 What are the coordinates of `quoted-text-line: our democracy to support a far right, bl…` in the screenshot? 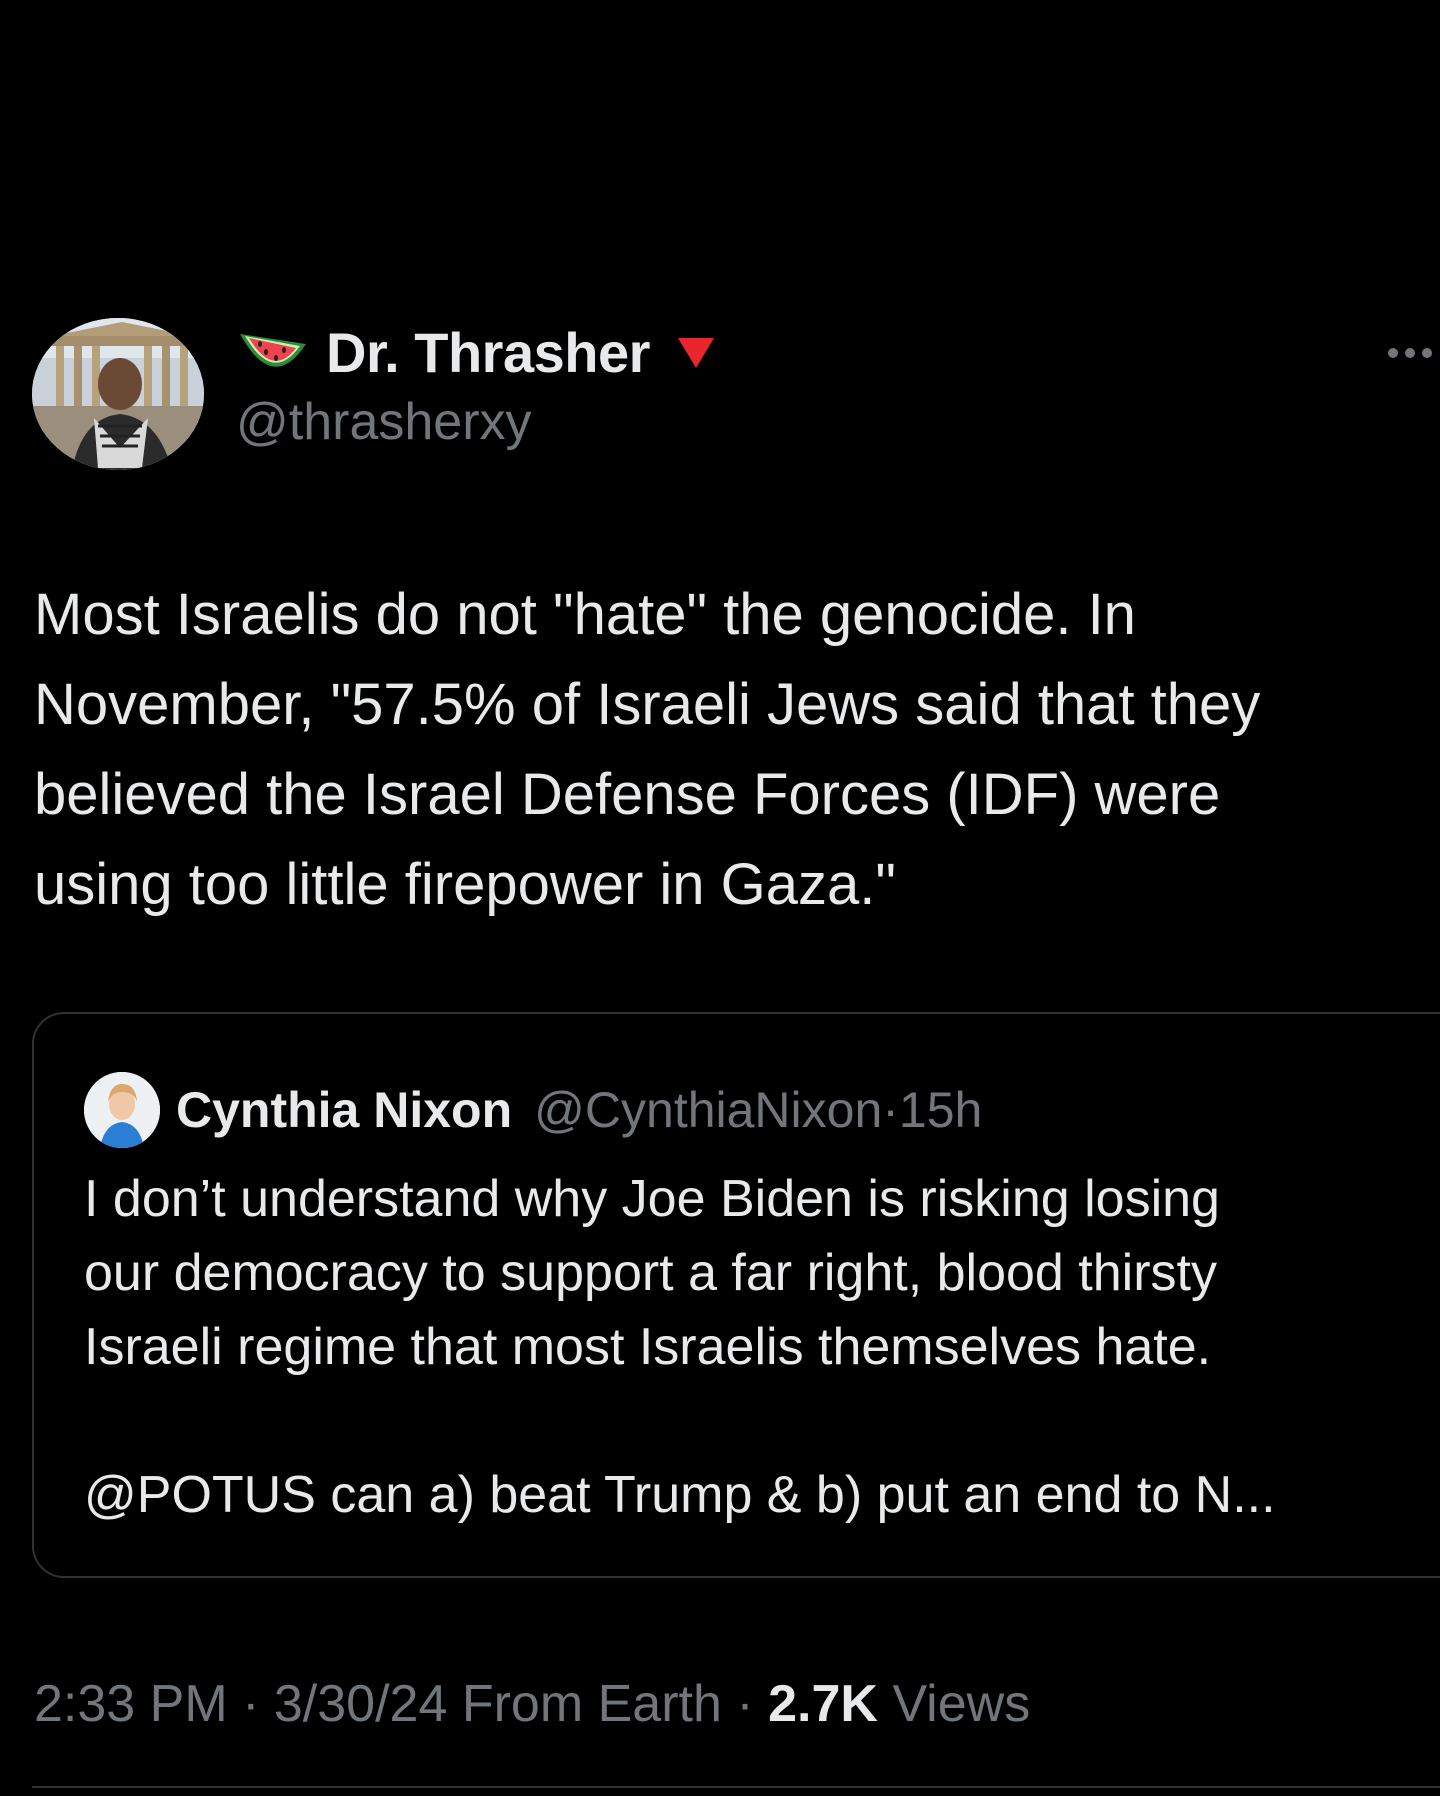 It's located at (650, 1273).